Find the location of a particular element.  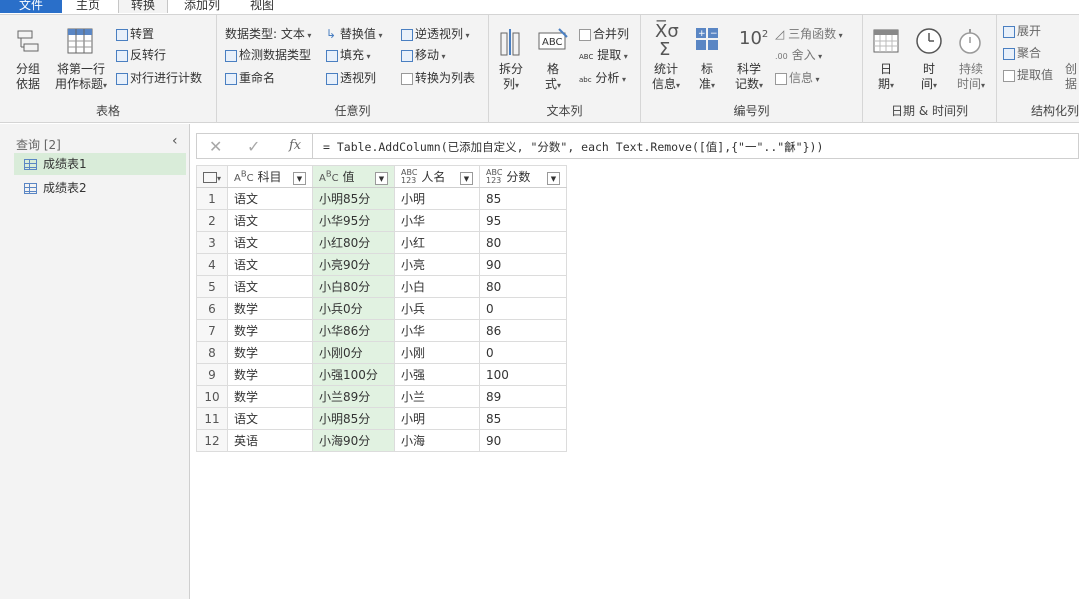

table-row: 6 数学 小兵0分 小兵 0 is located at coordinates (381, 308).